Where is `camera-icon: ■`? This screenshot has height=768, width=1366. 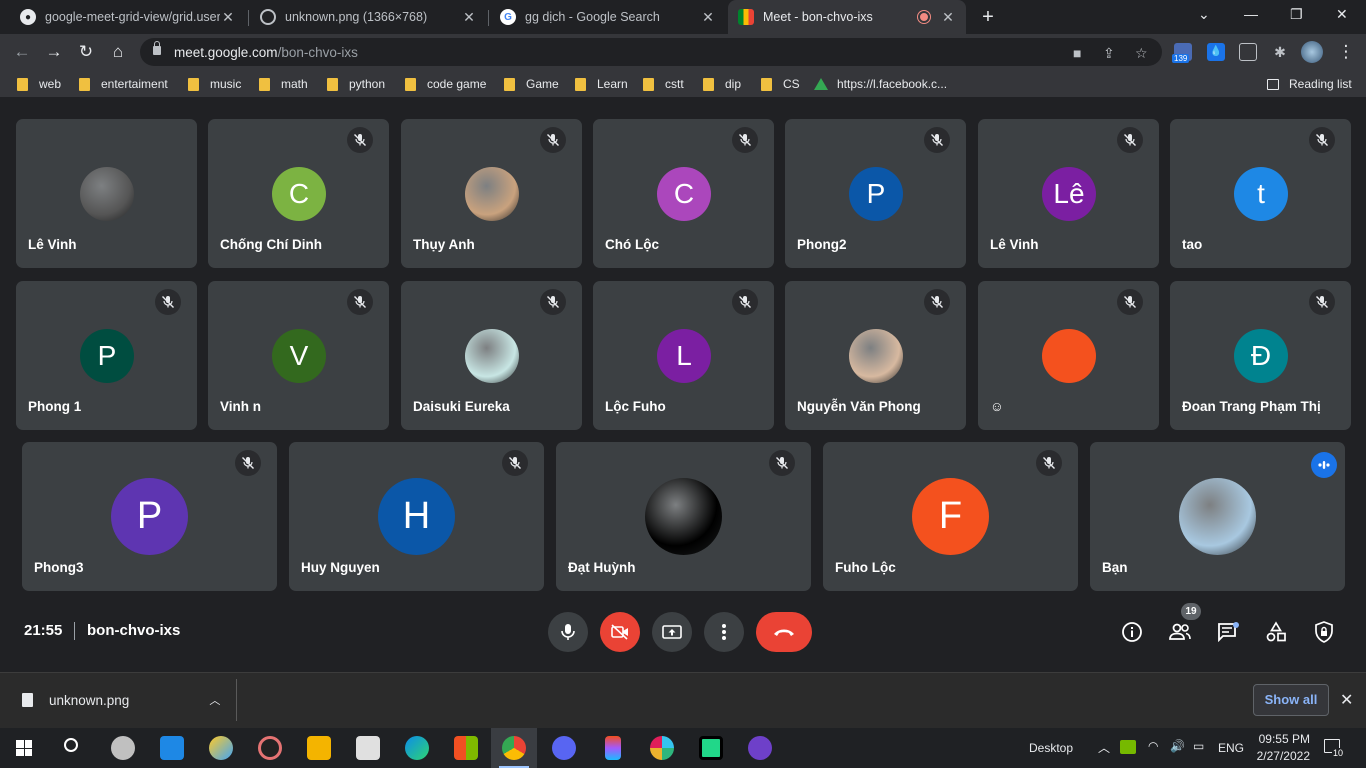 camera-icon: ■ is located at coordinates (1077, 53).